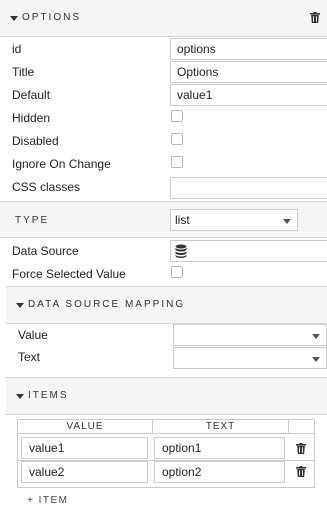 The height and width of the screenshot is (511, 327). I want to click on items-section-header: ITEMS, so click(166, 396).